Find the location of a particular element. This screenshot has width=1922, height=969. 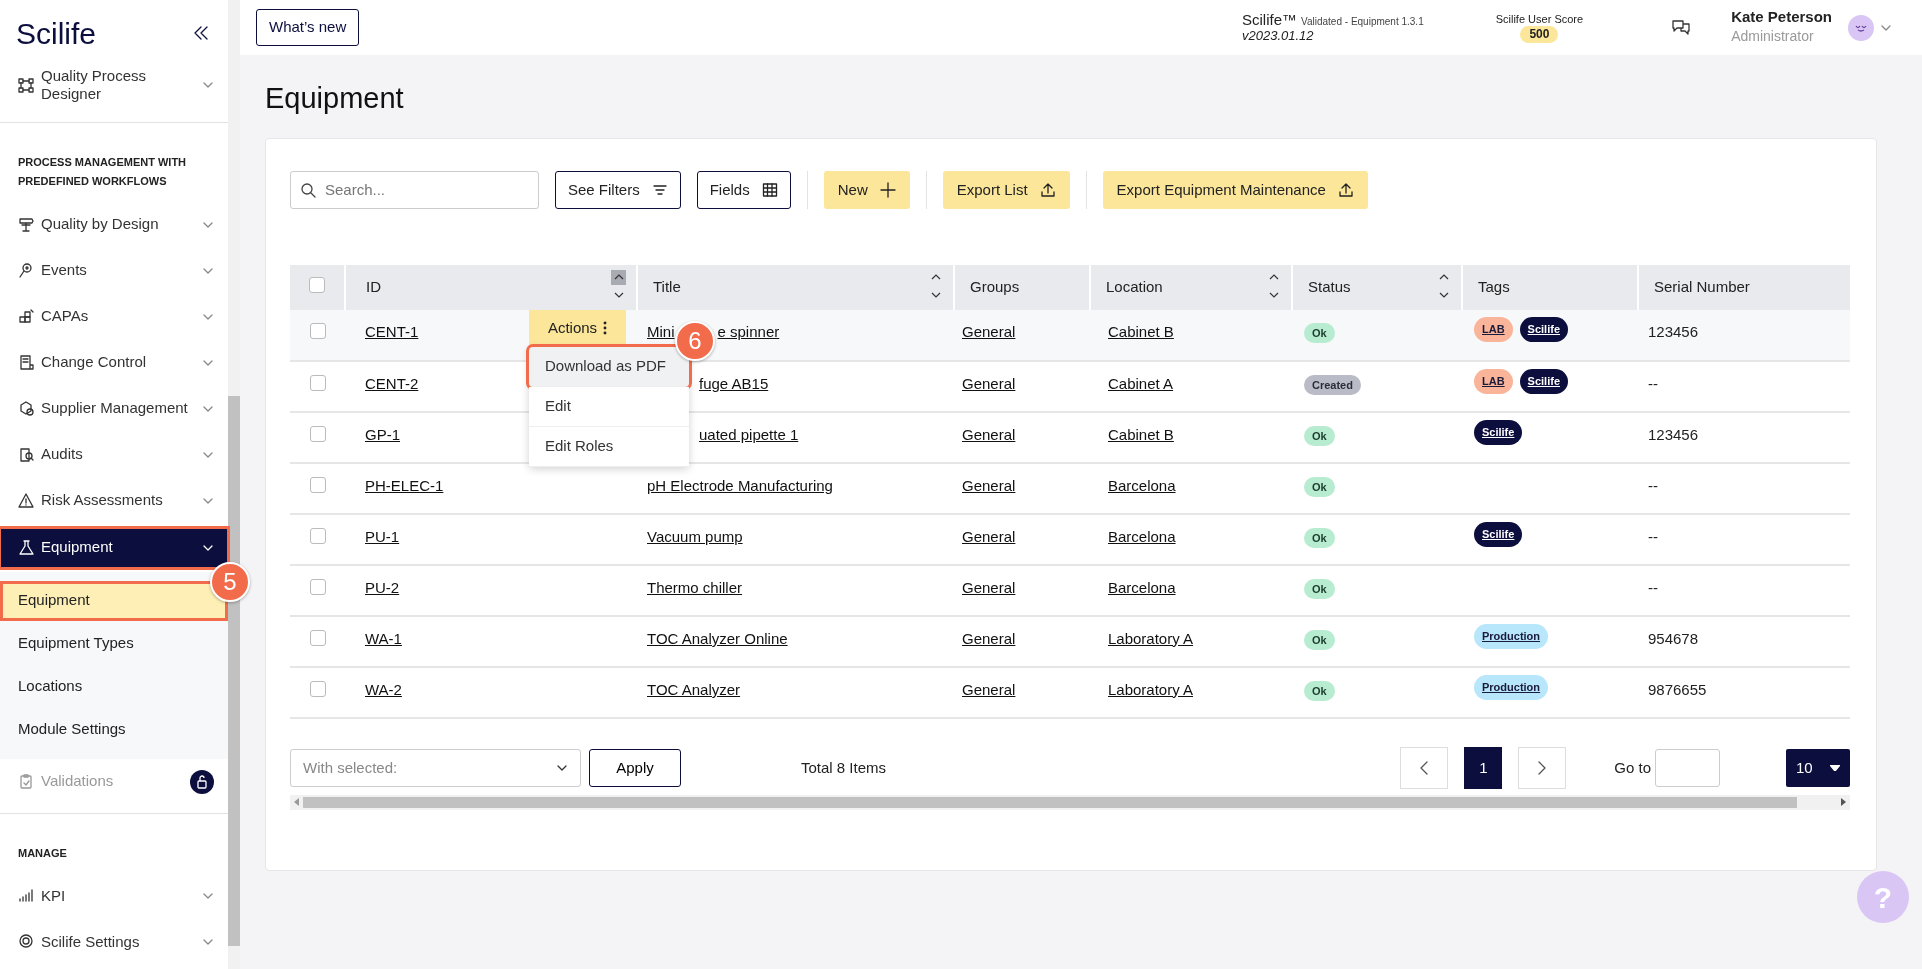

apply-button: Apply is located at coordinates (635, 767).